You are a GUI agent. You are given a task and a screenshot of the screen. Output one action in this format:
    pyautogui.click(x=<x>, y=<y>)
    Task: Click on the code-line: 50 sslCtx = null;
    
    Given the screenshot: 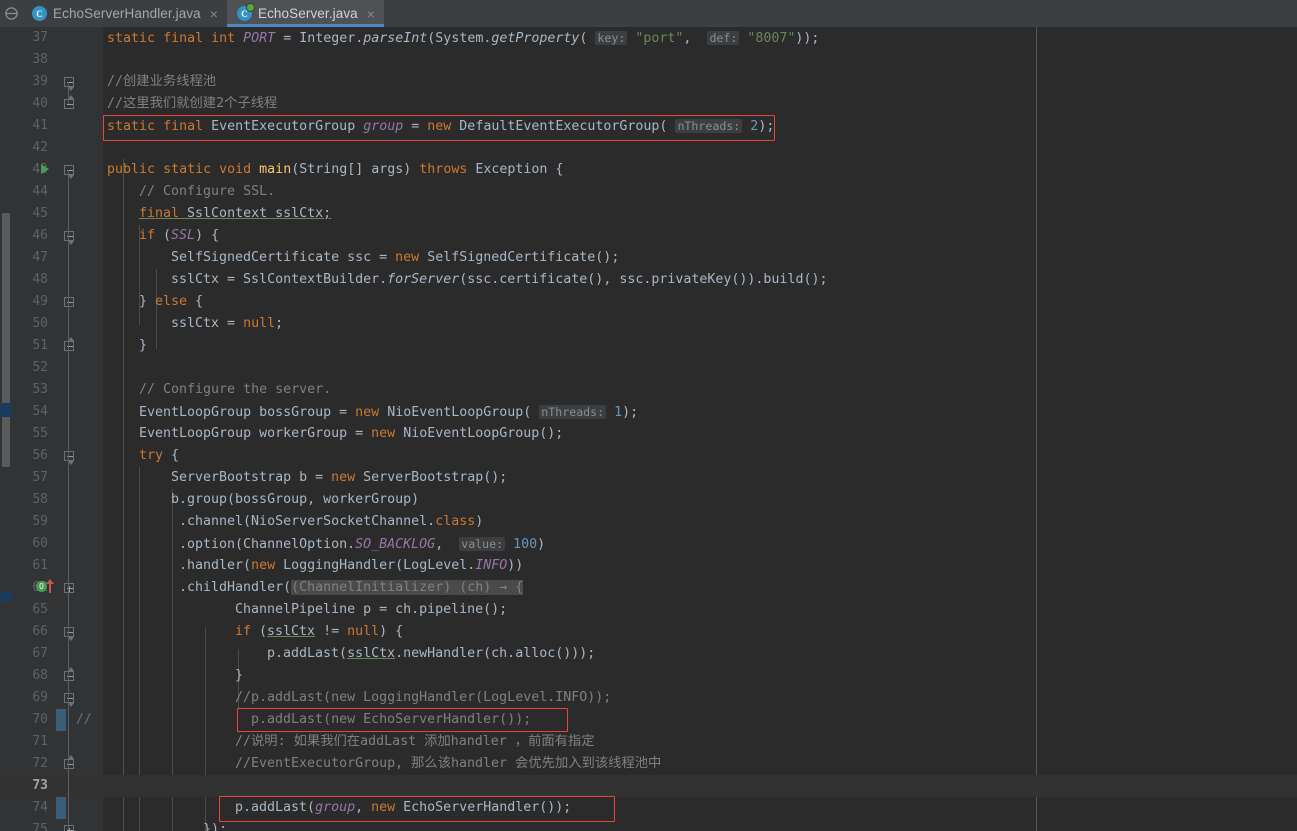 What is the action you would take?
    pyautogui.click(x=648, y=324)
    